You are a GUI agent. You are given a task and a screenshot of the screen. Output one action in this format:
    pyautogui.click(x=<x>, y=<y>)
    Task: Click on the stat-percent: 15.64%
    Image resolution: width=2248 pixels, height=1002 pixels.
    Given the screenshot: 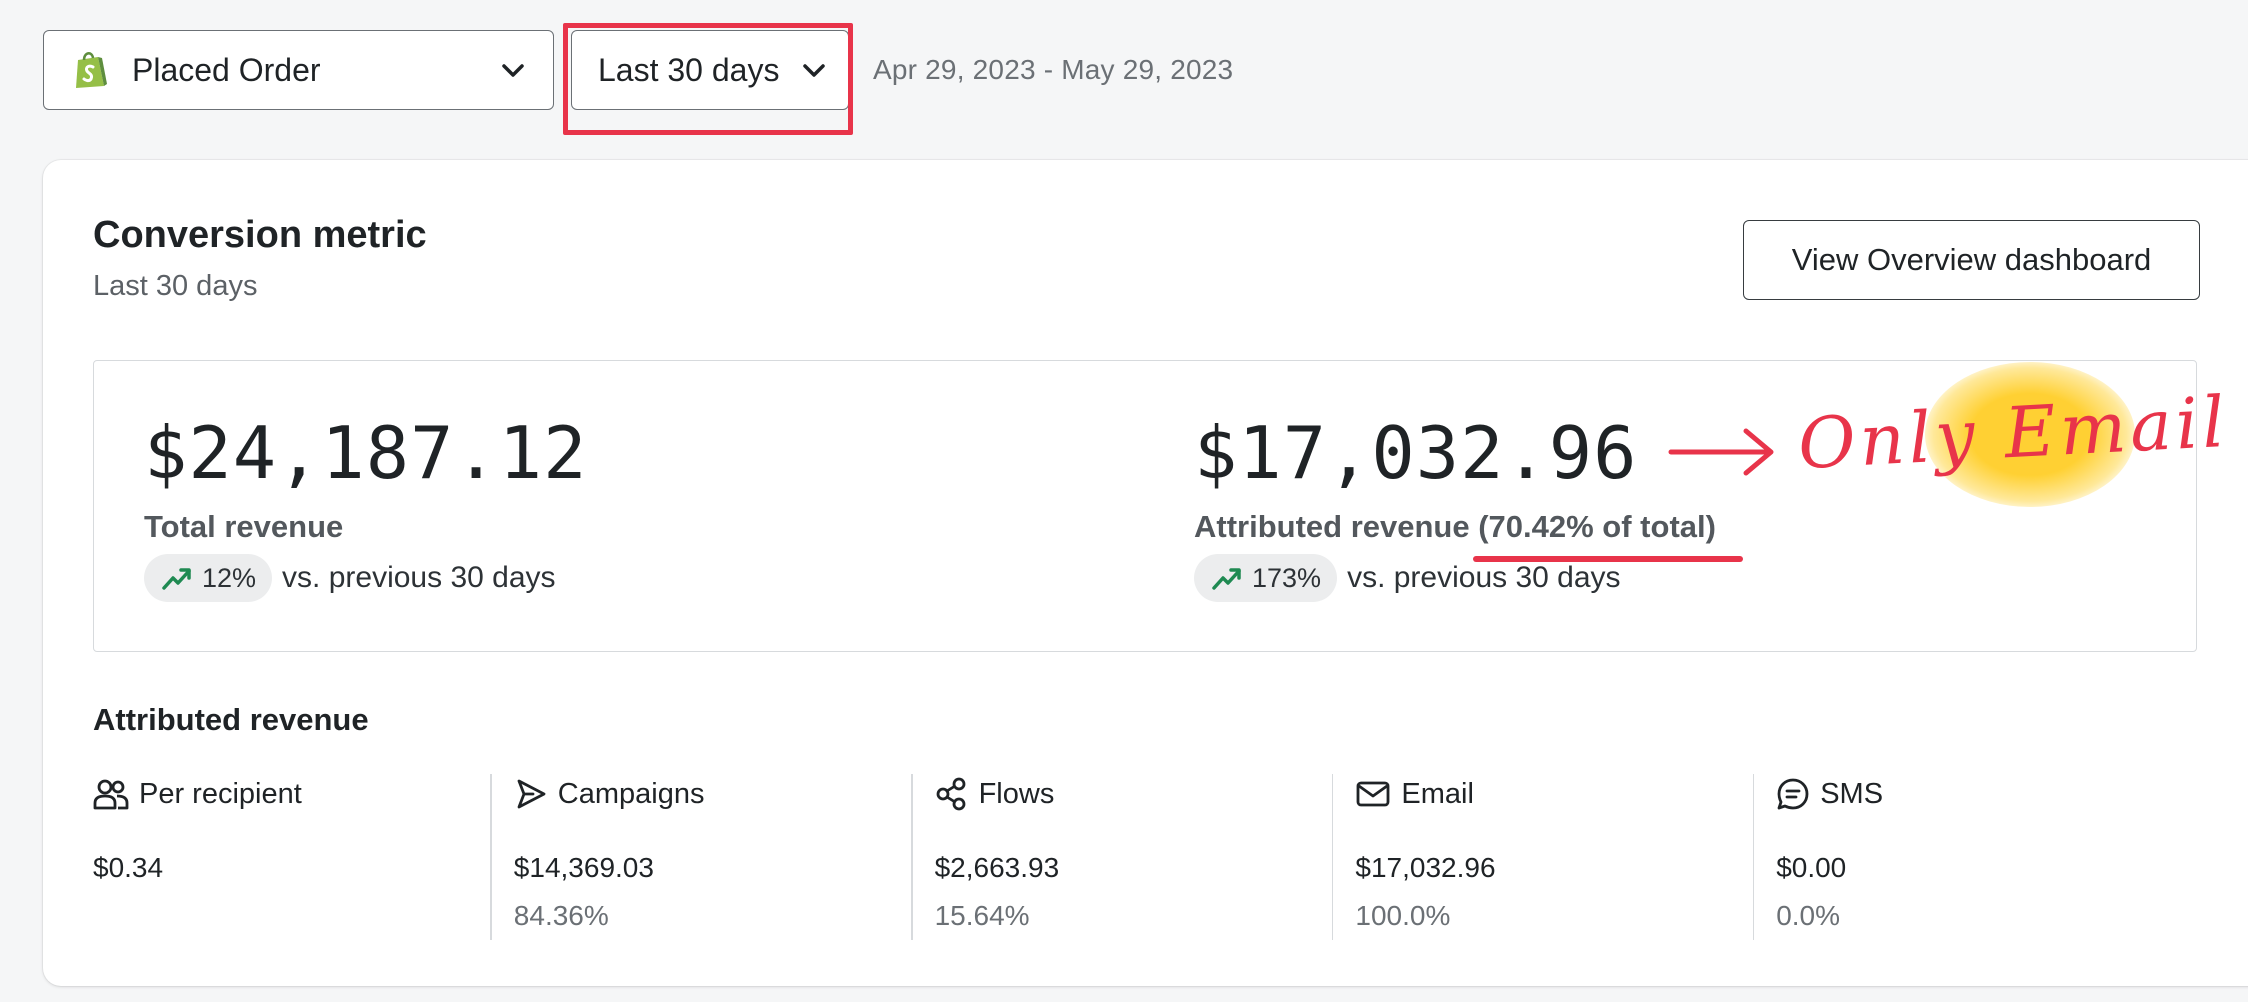 What is the action you would take?
    pyautogui.click(x=982, y=915)
    